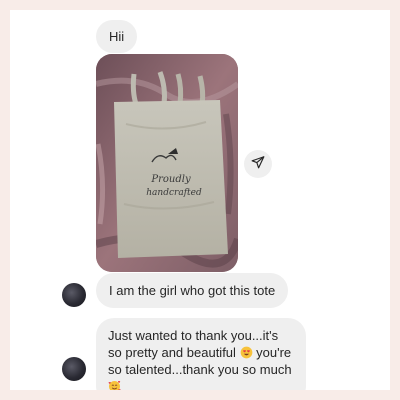 Image resolution: width=400 pixels, height=400 pixels. I want to click on bag-print-line-1: Proudly, so click(170, 179).